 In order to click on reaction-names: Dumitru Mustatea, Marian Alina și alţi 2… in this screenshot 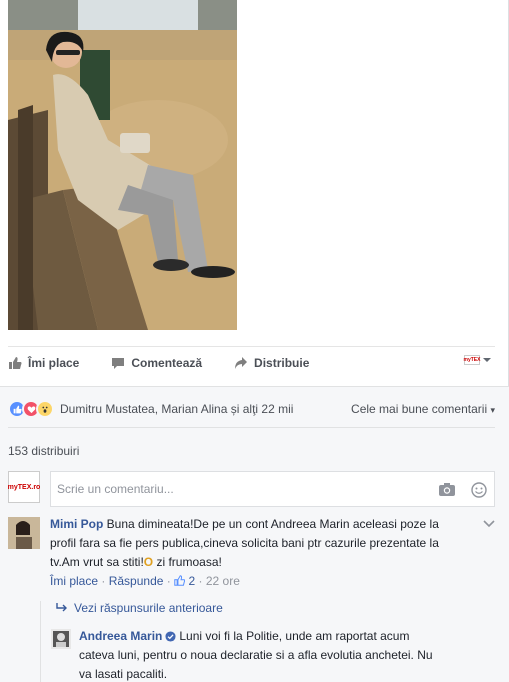, I will do `click(176, 409)`.